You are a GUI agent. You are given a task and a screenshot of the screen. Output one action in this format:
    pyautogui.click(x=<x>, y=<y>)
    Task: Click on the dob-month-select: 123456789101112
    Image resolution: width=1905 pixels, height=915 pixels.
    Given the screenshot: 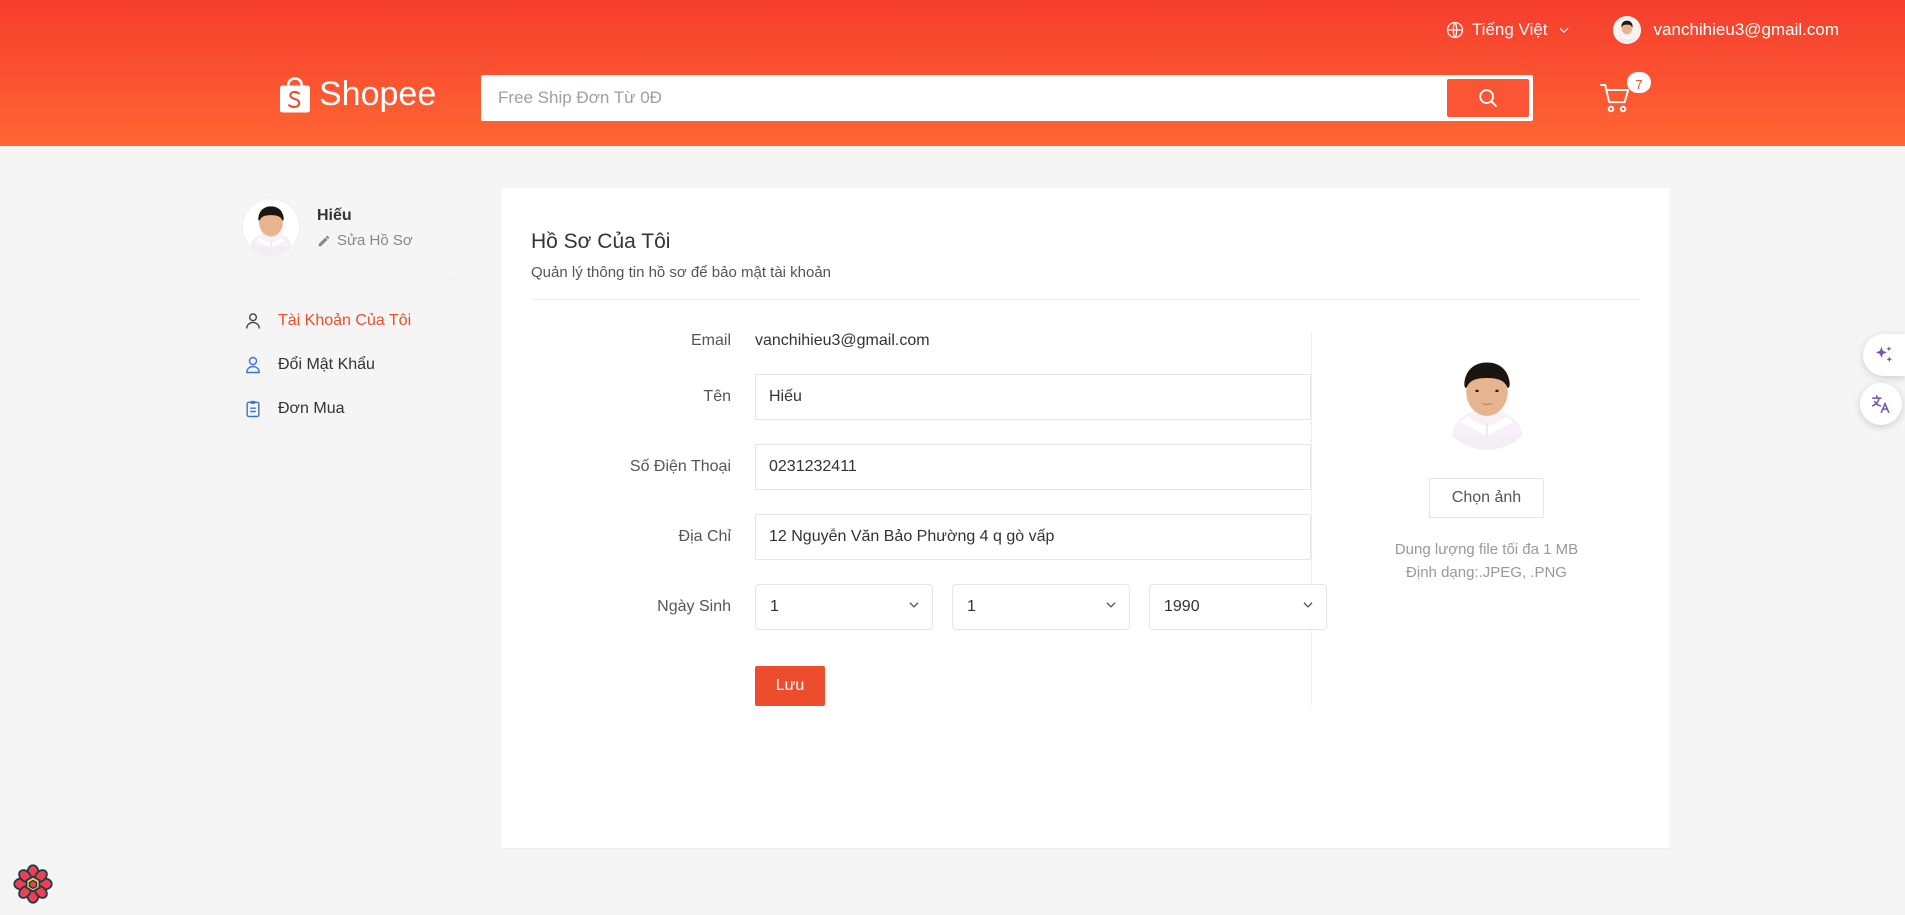 What is the action you would take?
    pyautogui.click(x=1041, y=606)
    